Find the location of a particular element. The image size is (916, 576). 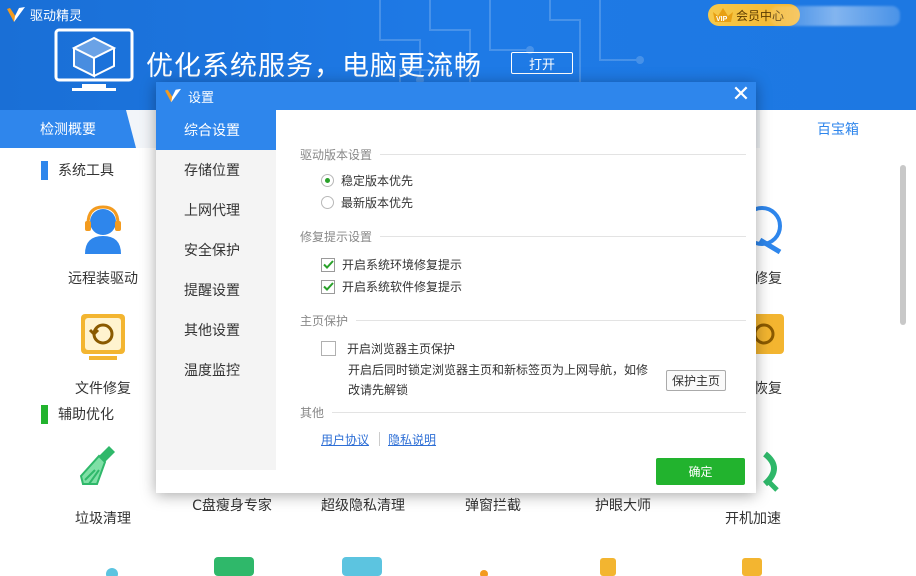

sidebar-item-temperature: 温度监控 is located at coordinates (216, 370).